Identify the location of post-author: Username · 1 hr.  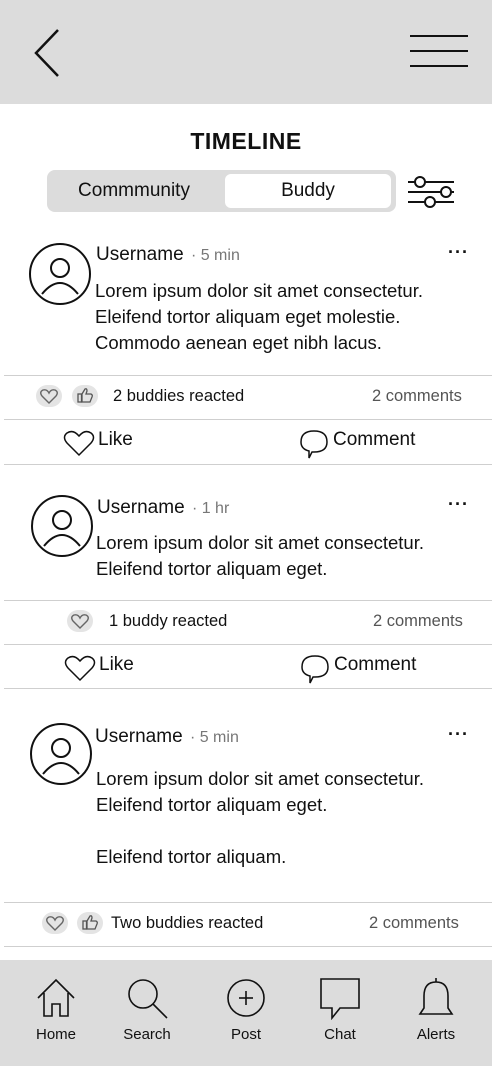
(163, 508).